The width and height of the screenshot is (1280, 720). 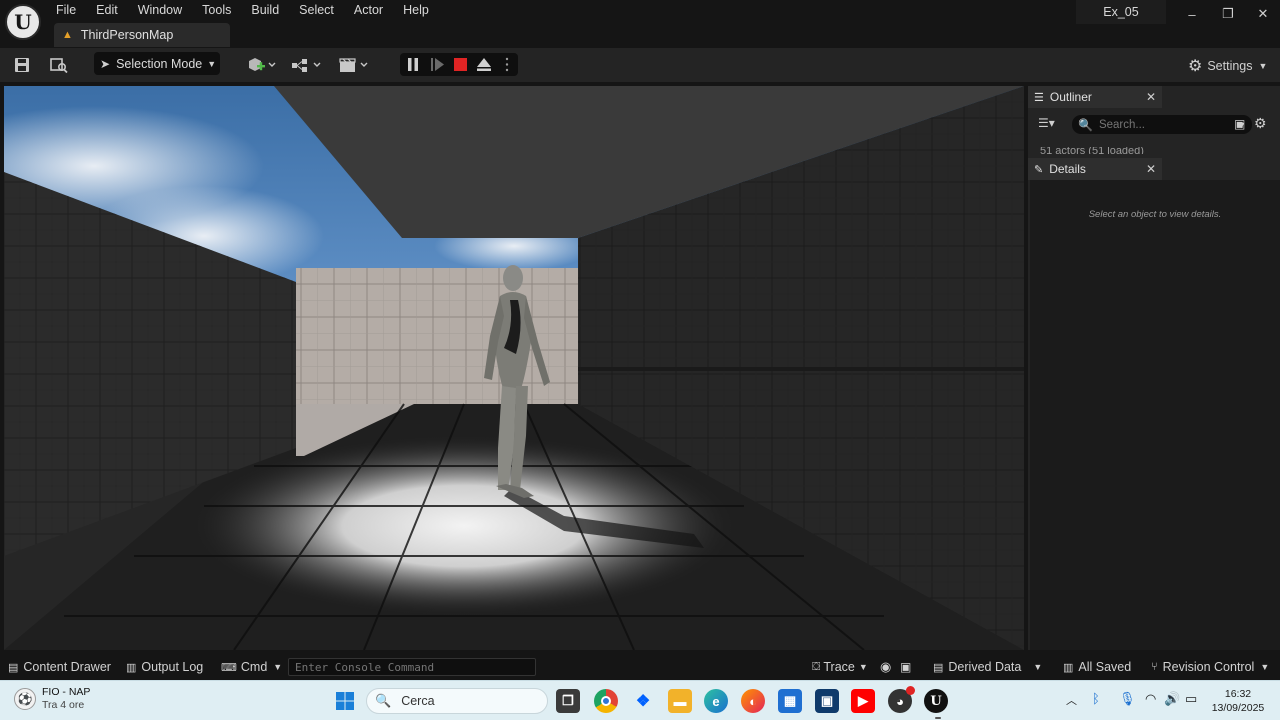 I want to click on menu-select: Select, so click(x=316, y=11).